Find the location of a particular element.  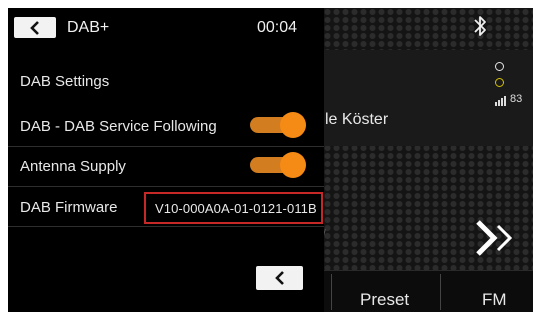

service-following-toggle is located at coordinates (278, 125).